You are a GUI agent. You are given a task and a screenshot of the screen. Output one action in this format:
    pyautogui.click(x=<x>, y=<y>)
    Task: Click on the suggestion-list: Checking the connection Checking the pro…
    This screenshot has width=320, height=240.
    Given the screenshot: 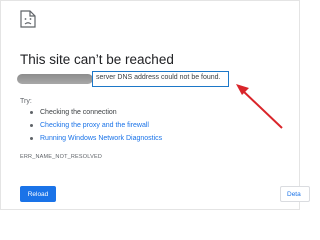 What is the action you would take?
    pyautogui.click(x=96, y=128)
    